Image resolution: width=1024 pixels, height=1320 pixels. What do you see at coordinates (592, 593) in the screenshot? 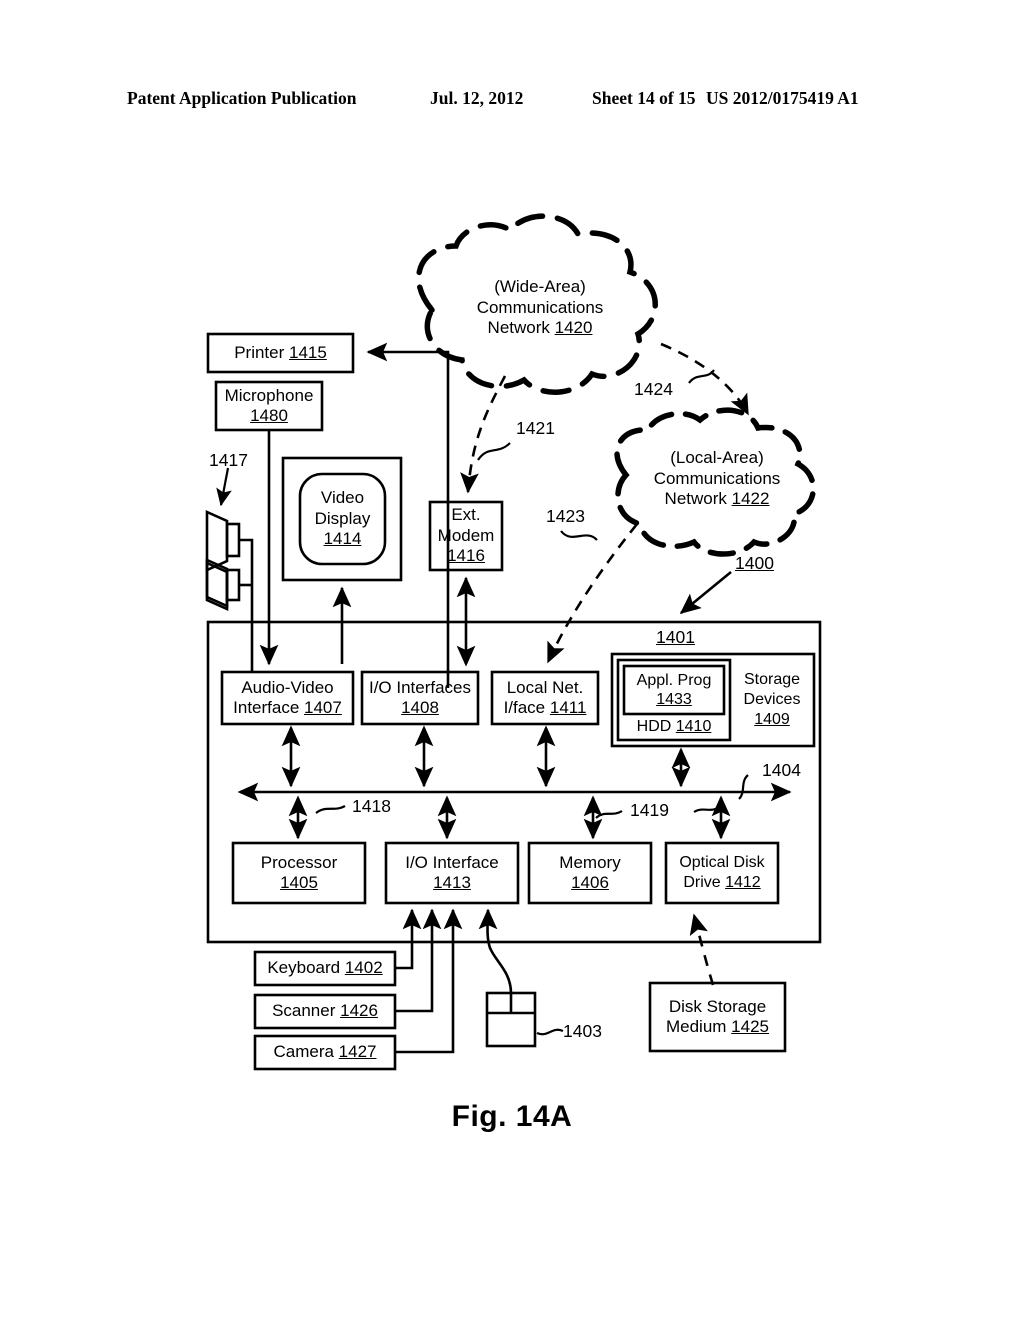
I see `lan-to-localnet-link` at bounding box center [592, 593].